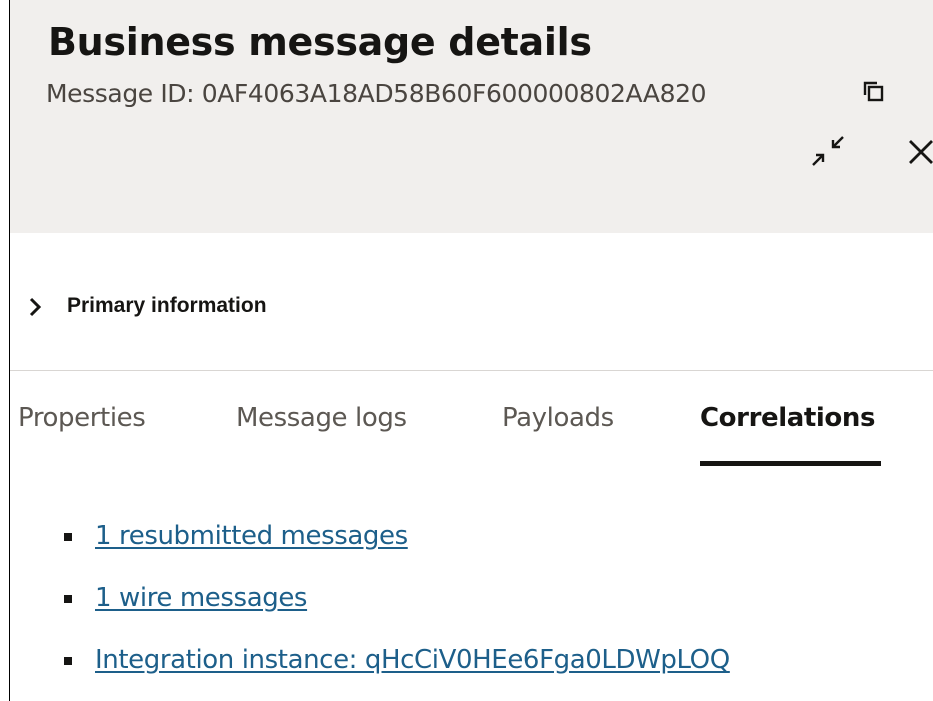 The image size is (933, 701). Describe the element at coordinates (918, 152) in the screenshot. I see `close-icon` at that location.